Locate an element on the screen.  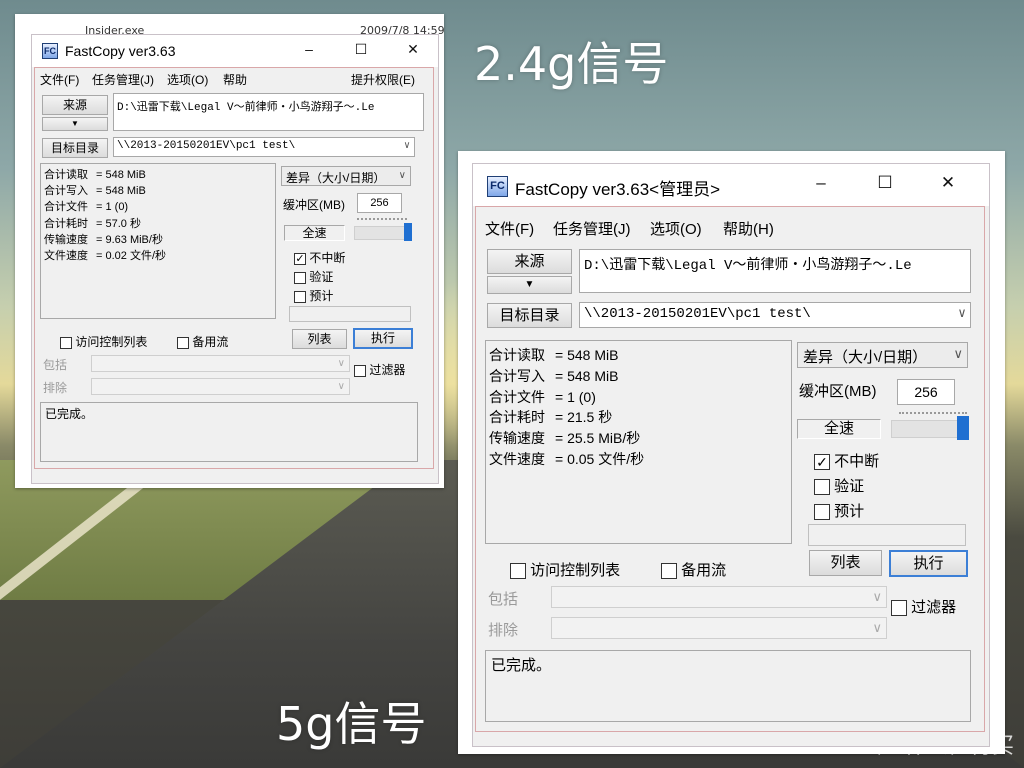
alt-stream-label: 备用流 is located at coordinates (210, 342).